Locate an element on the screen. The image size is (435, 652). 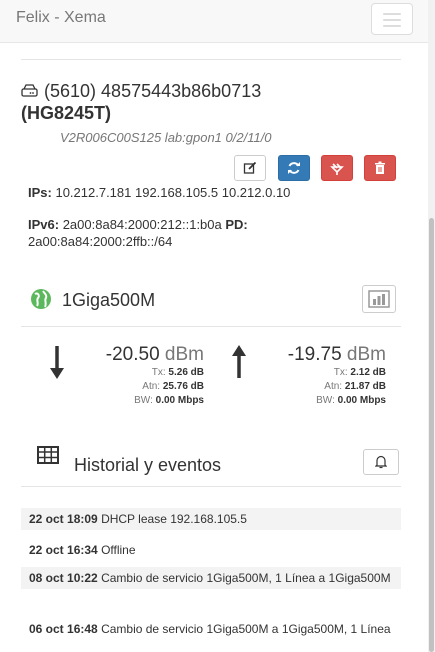
chart-button is located at coordinates (379, 299).